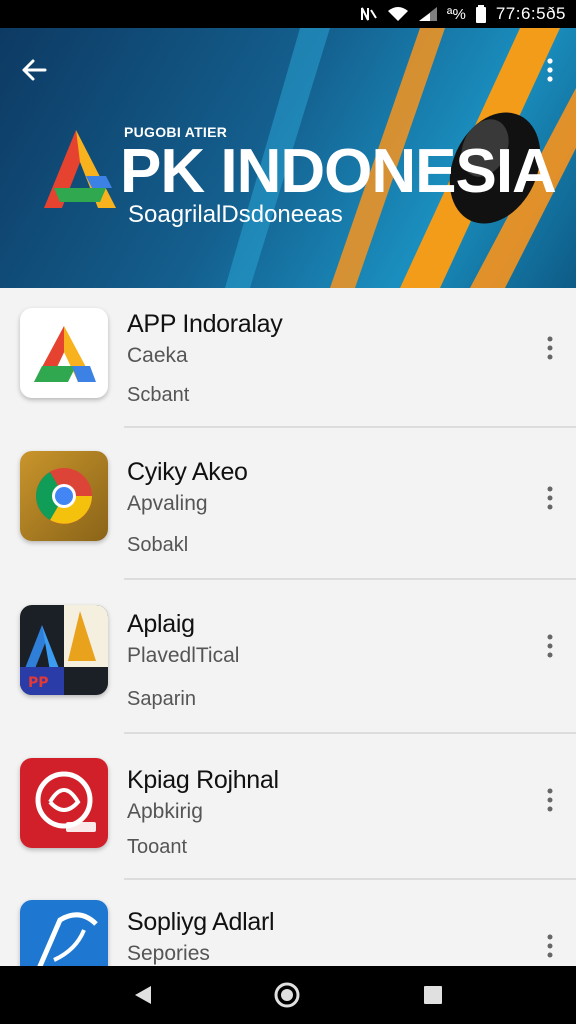 Image resolution: width=576 pixels, height=1024 pixels. What do you see at coordinates (205, 324) in the screenshot?
I see `app-title: APP Indoralay` at bounding box center [205, 324].